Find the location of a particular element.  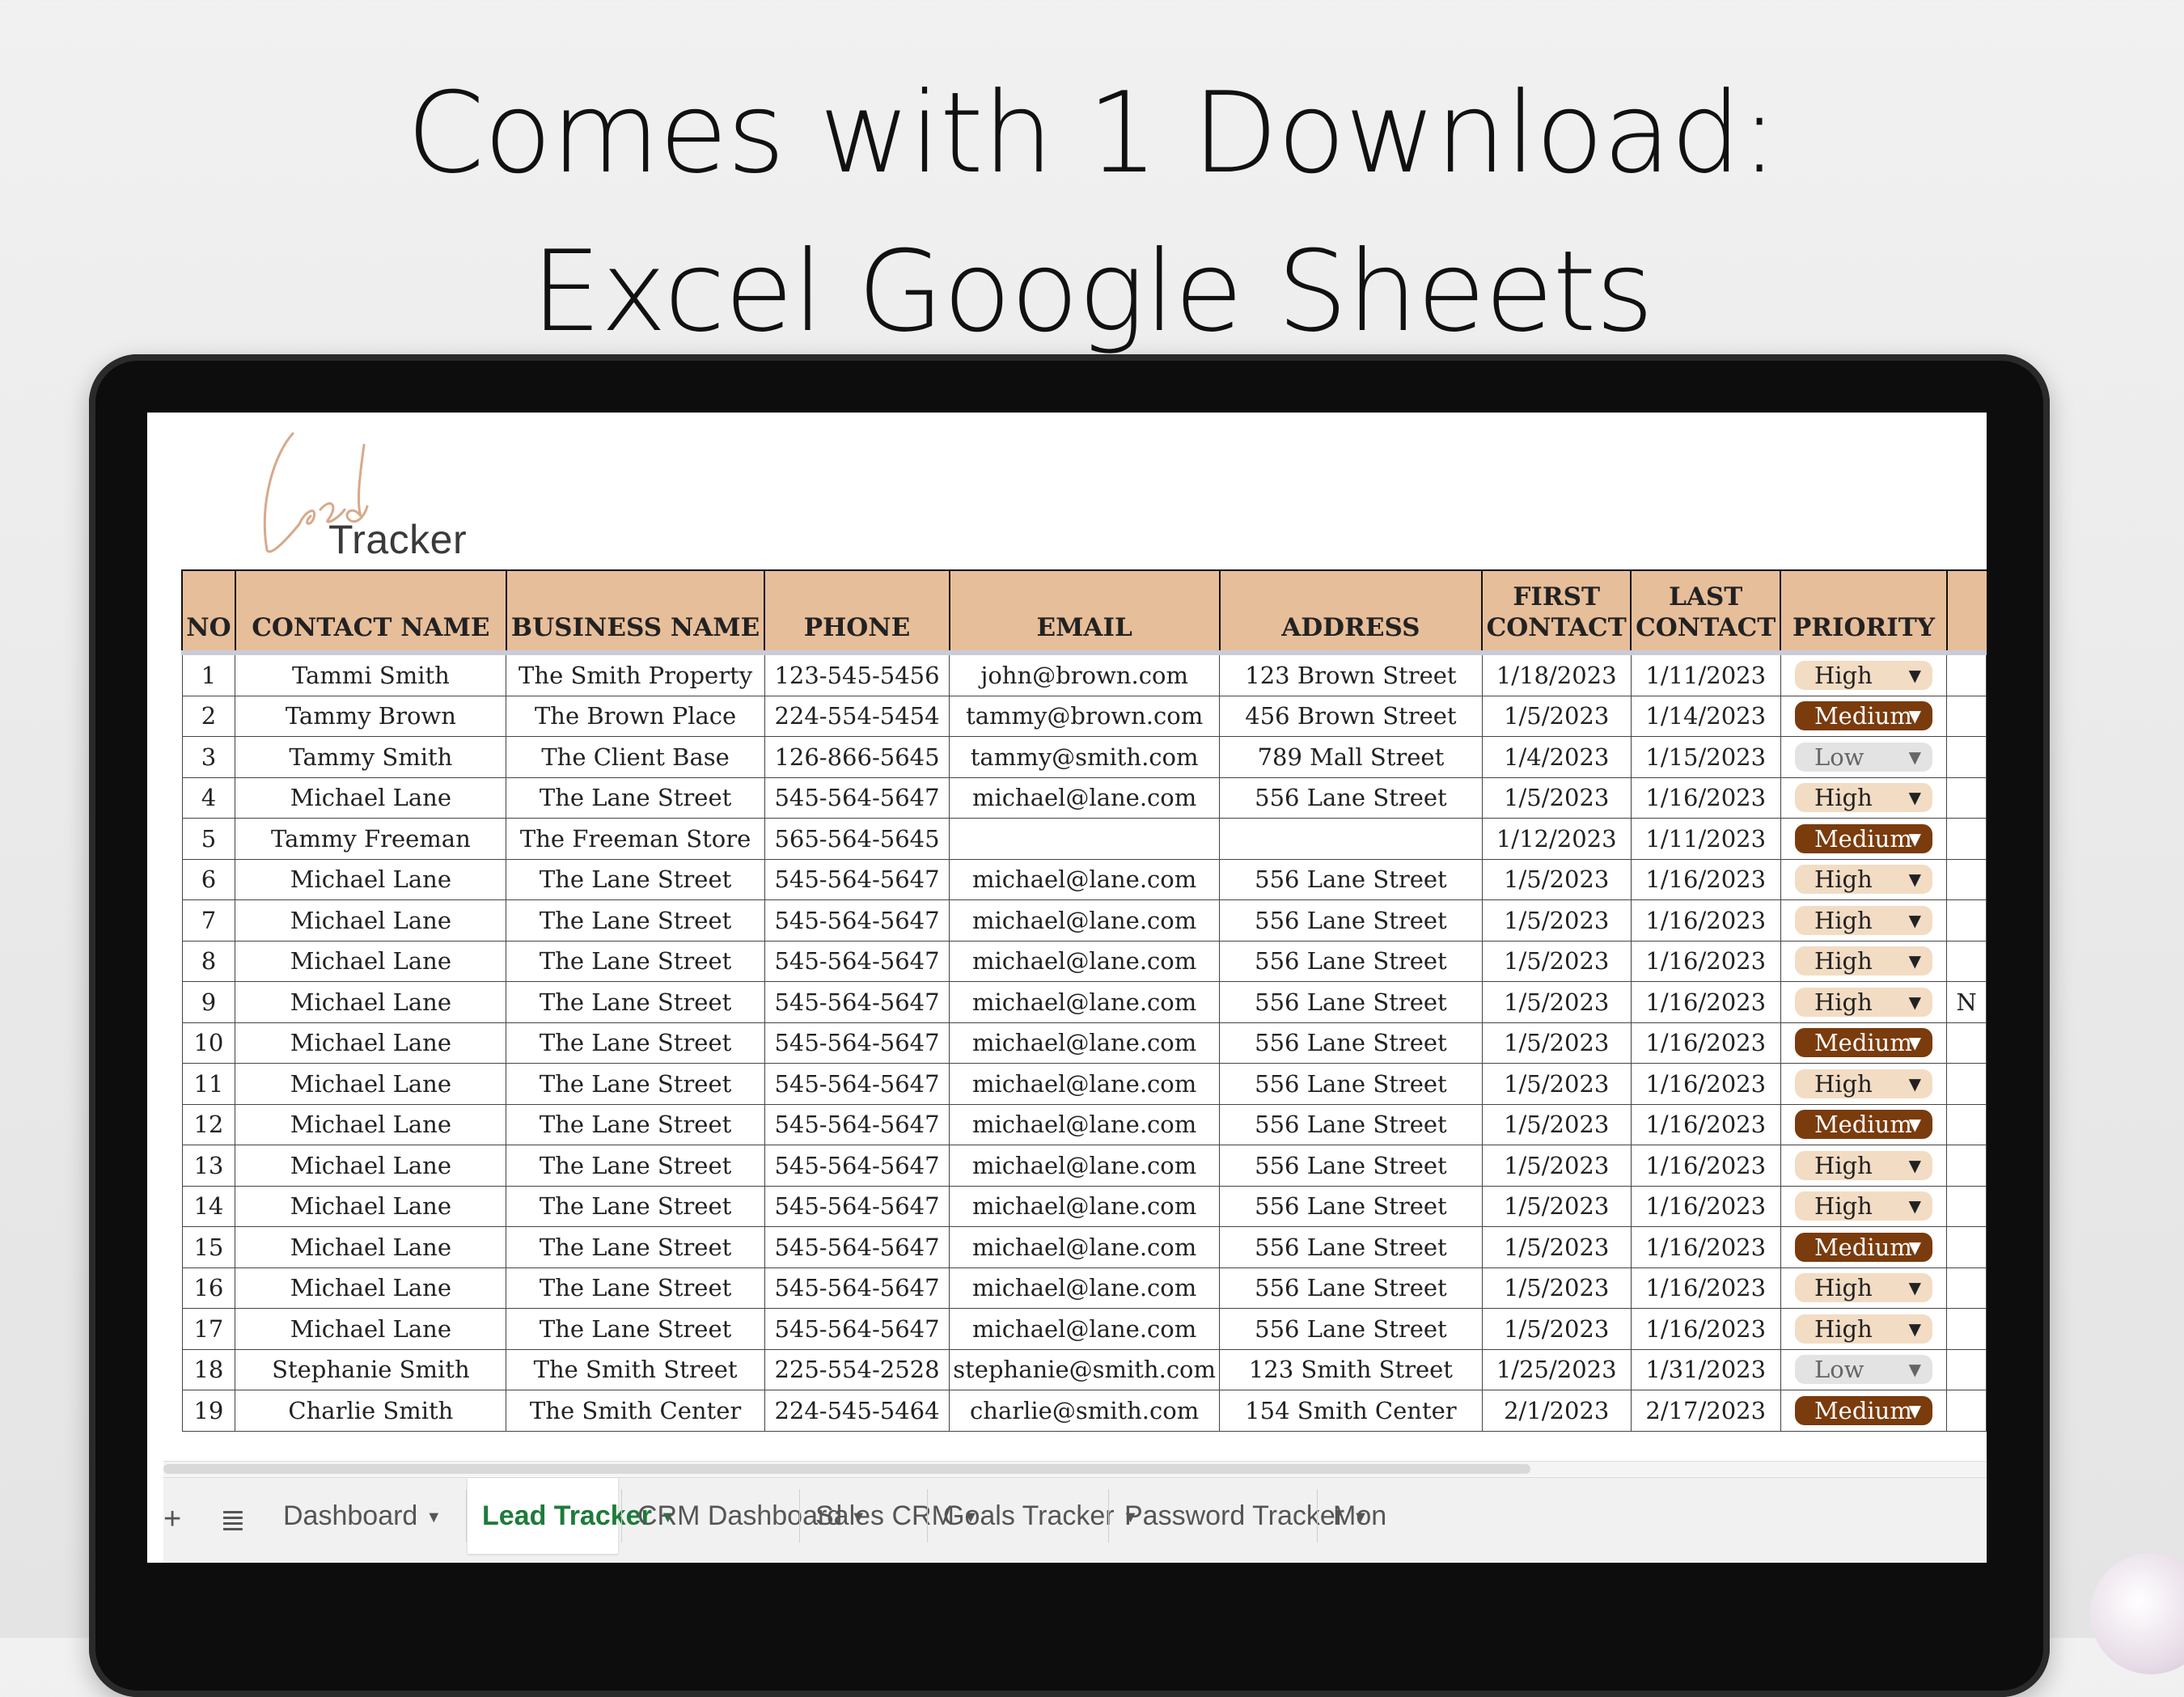

cell-first-contact: 1/25/2023 is located at coordinates (1556, 1369).